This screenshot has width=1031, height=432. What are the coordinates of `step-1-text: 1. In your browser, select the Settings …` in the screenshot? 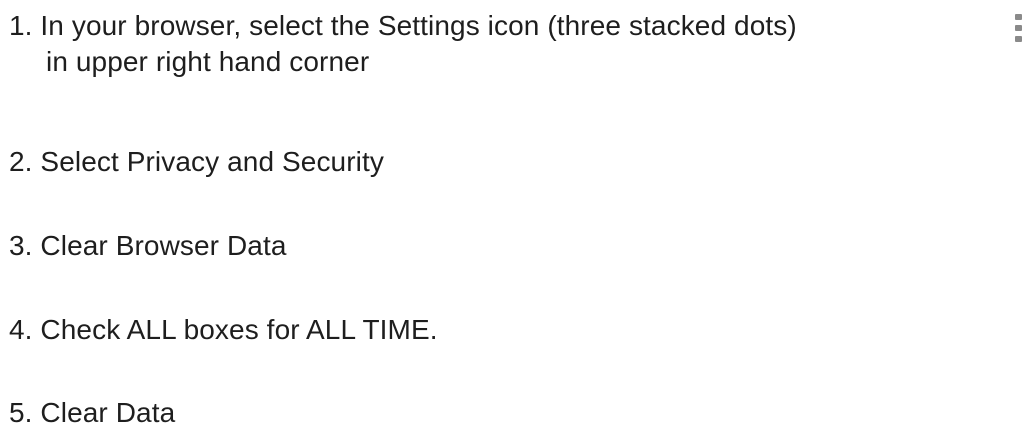 It's located at (403, 25).